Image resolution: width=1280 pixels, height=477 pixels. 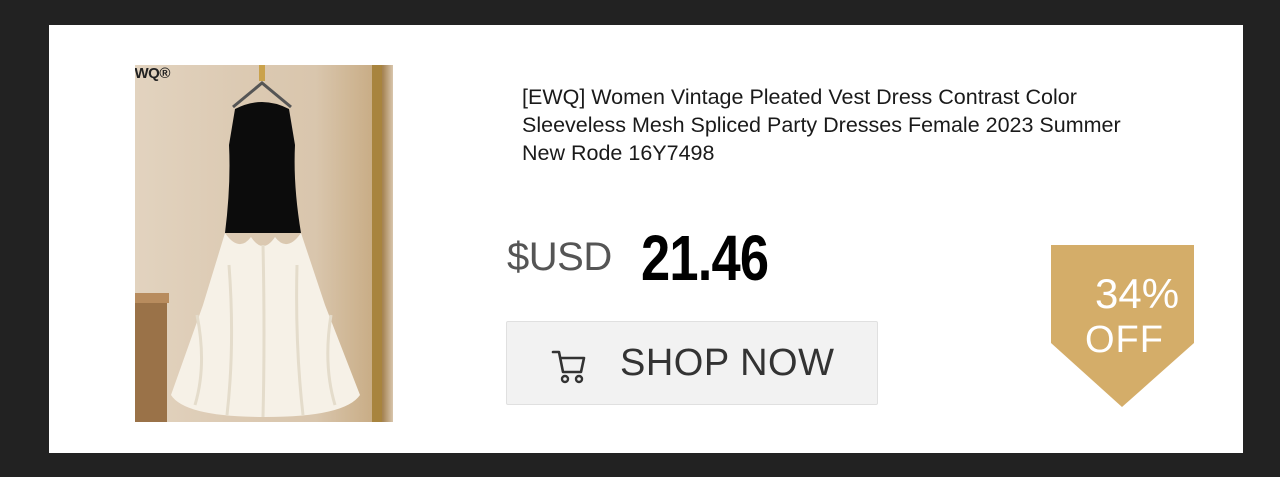 I want to click on shop-now-label: SHOP NOW, so click(x=727, y=363).